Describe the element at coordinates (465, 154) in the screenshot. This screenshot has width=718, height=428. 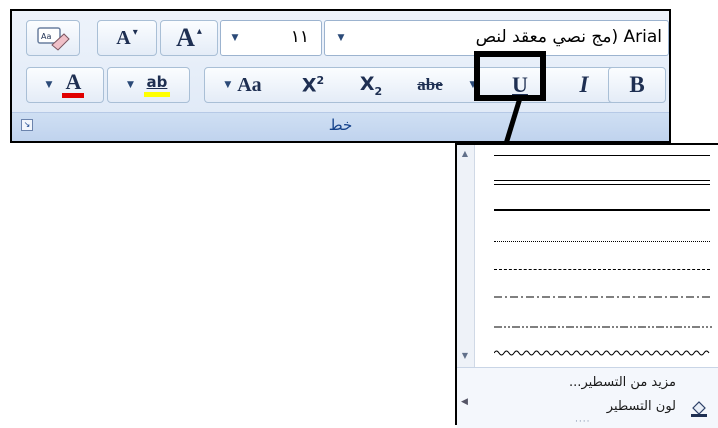
I see `scroll-up-icon: ▲` at that location.